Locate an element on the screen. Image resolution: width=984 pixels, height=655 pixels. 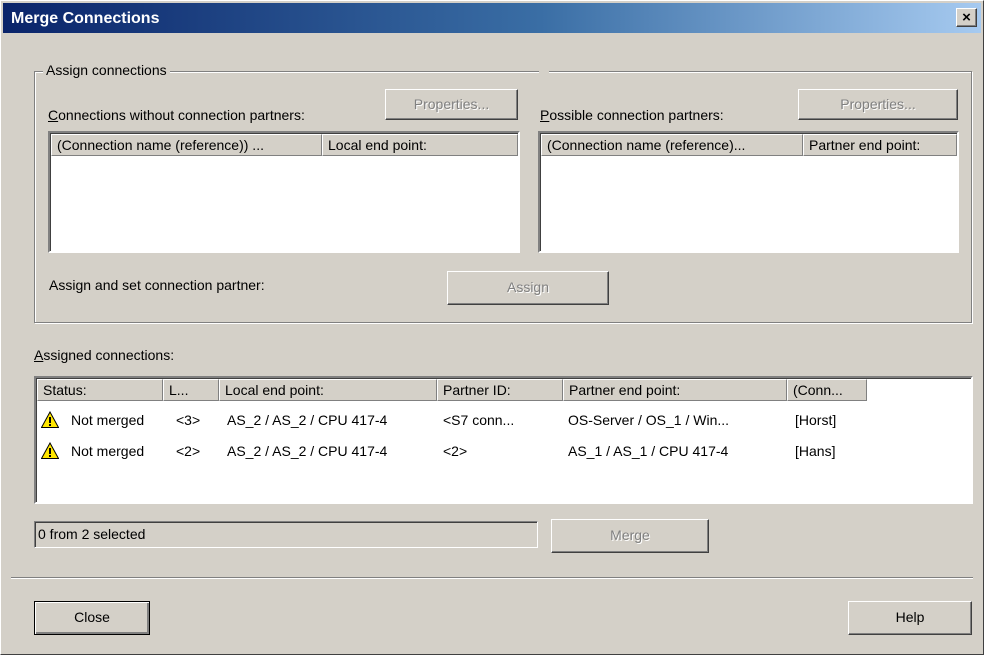
close-window-button: × is located at coordinates (966, 17).